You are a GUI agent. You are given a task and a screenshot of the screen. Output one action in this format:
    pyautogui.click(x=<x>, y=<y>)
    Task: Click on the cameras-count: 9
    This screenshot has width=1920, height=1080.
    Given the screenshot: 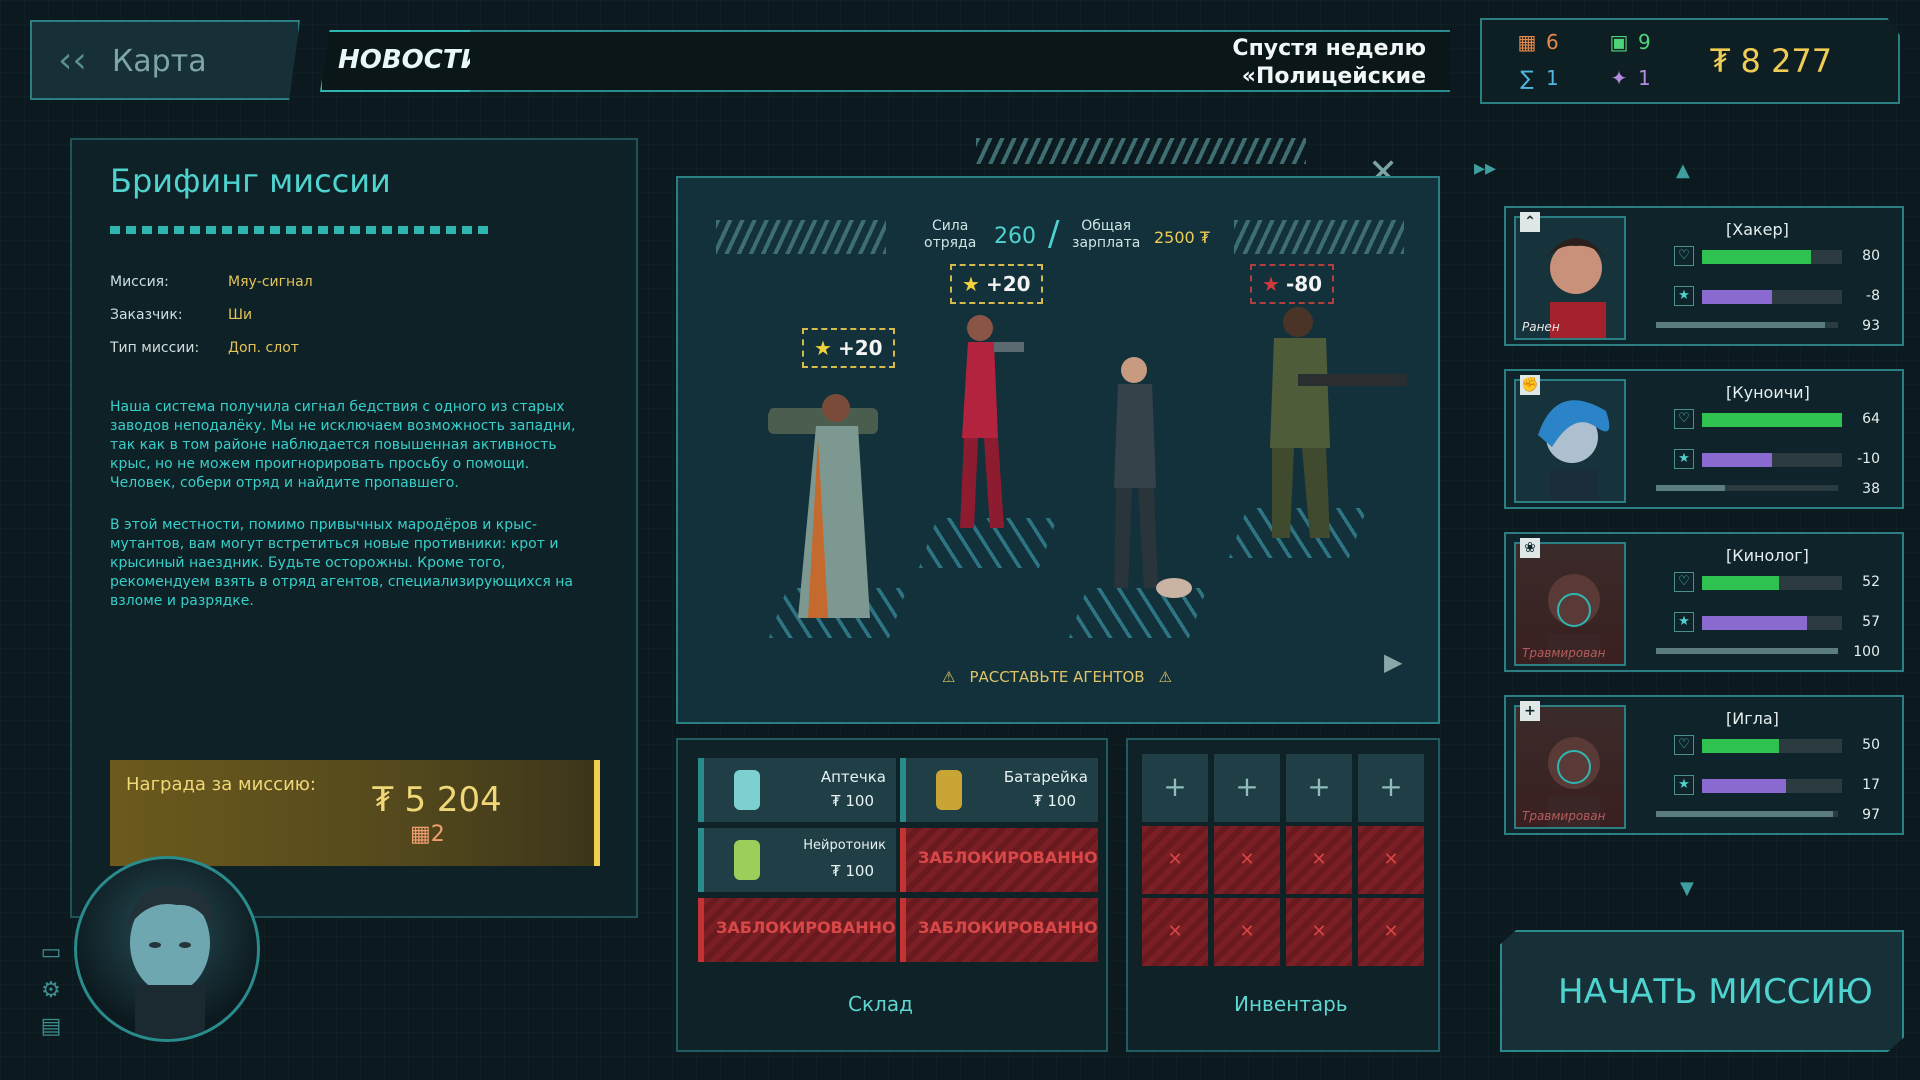 What is the action you would take?
    pyautogui.click(x=1644, y=42)
    